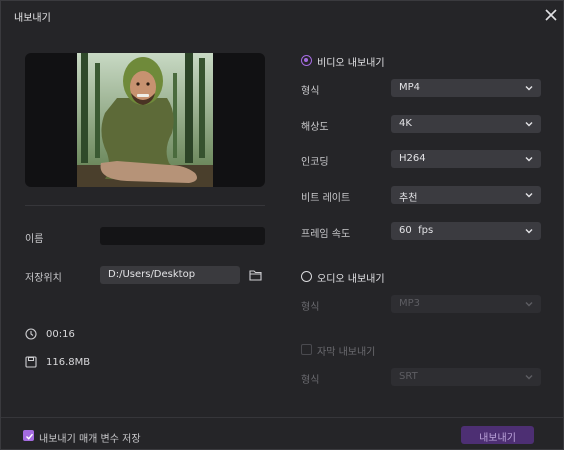 The height and width of the screenshot is (450, 564). What do you see at coordinates (346, 352) in the screenshot?
I see `subtitle-export-label: 자막 내보내기` at bounding box center [346, 352].